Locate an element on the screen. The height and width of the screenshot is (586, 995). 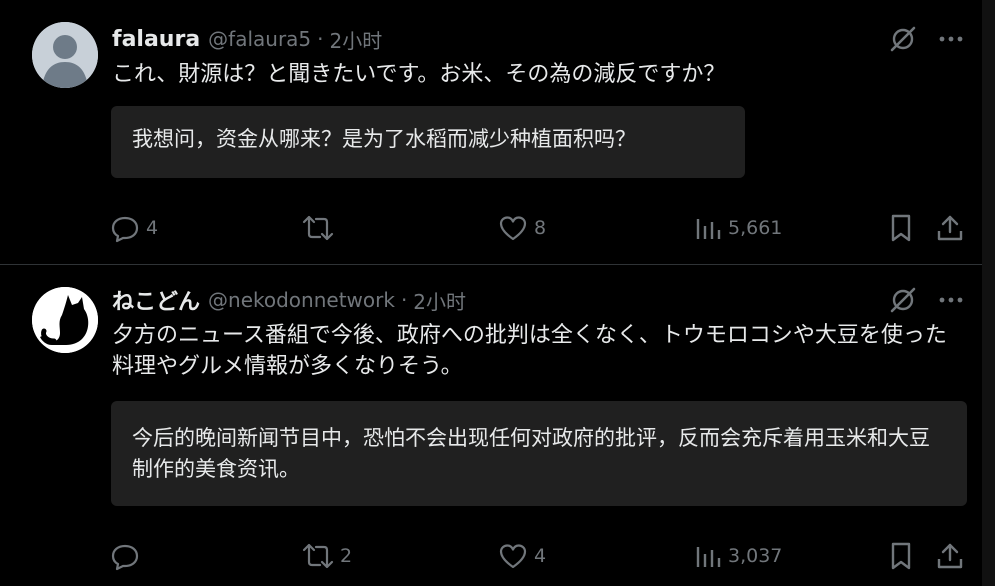
reply-button: 4 is located at coordinates (134, 228).